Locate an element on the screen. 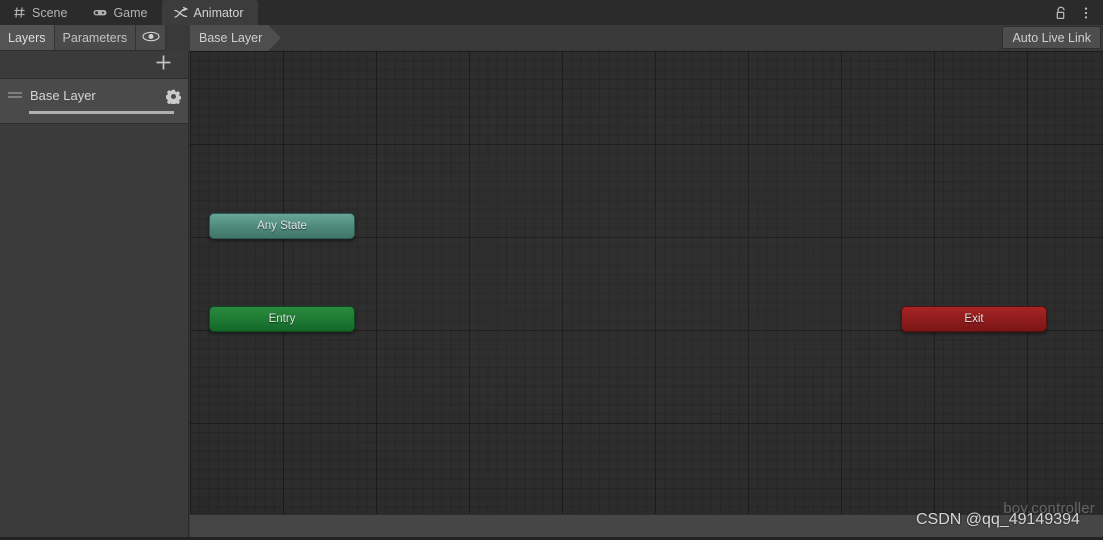 The image size is (1103, 540). tab-parameters-label: Parameters is located at coordinates (95, 37).